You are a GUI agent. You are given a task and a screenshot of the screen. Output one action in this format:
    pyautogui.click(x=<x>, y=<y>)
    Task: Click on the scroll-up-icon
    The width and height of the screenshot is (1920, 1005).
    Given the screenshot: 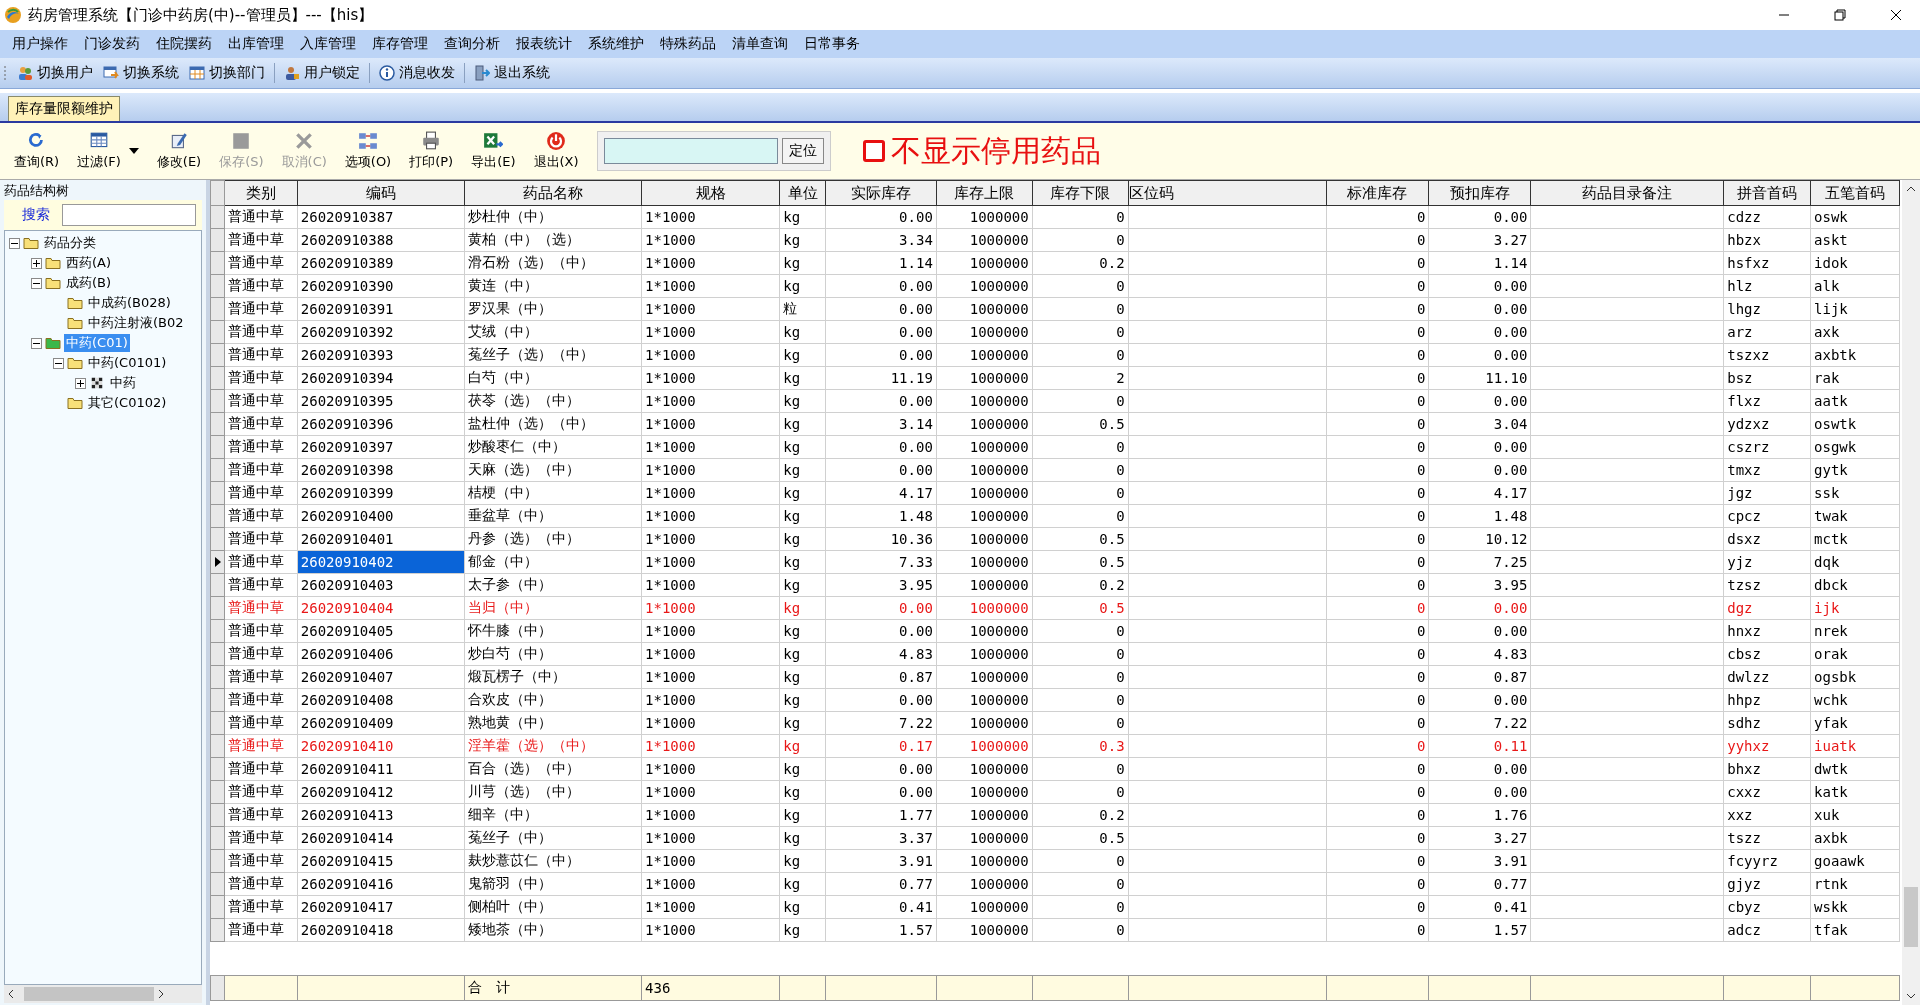 What is the action you would take?
    pyautogui.click(x=1911, y=189)
    